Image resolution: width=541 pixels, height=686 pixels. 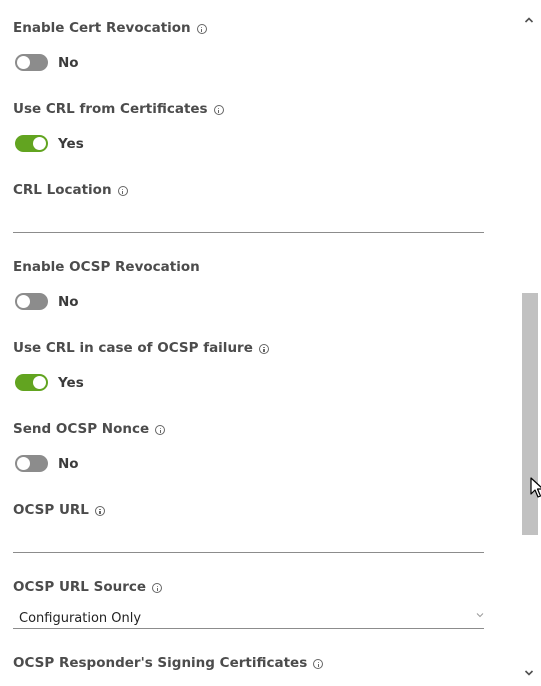 What do you see at coordinates (31, 463) in the screenshot?
I see `send-ocsp-nonce-toggle` at bounding box center [31, 463].